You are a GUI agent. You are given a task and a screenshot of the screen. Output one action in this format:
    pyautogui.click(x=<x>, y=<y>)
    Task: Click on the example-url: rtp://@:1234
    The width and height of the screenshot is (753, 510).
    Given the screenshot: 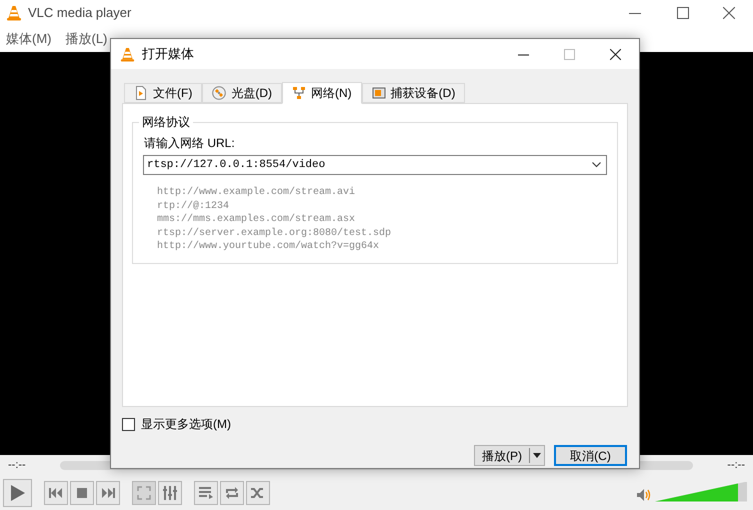 What is the action you would take?
    pyautogui.click(x=193, y=206)
    